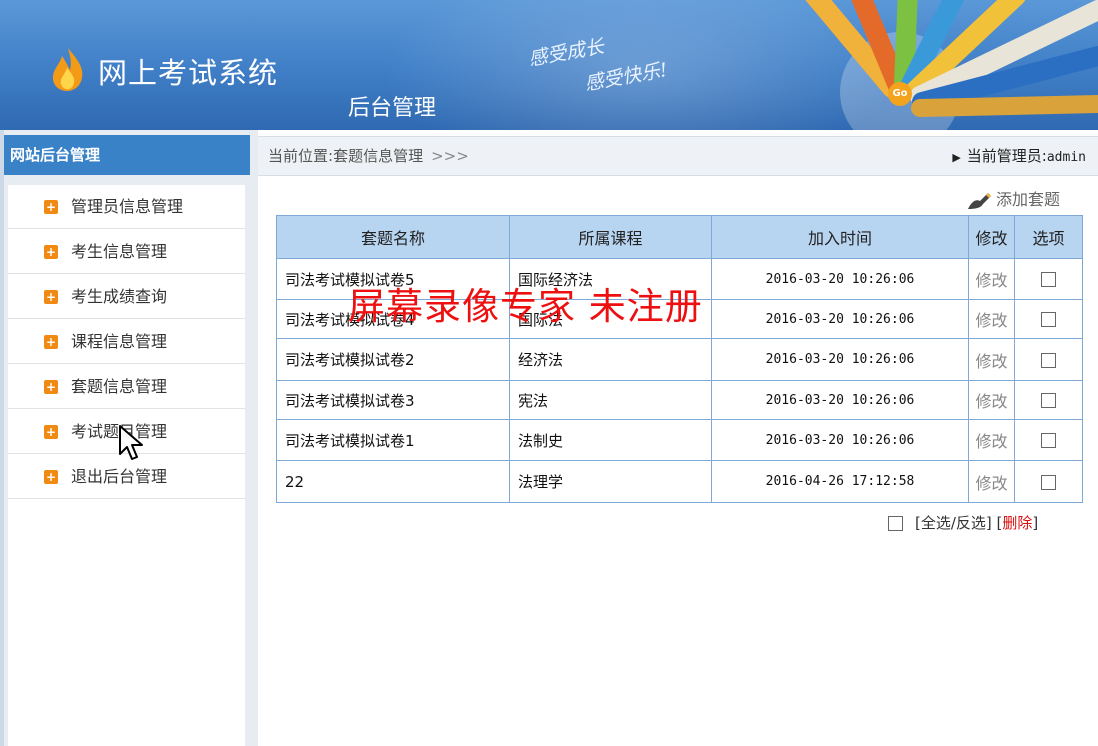  I want to click on table-header-row: 套题名称 所属课程 加入时间 修改 选项, so click(679, 237).